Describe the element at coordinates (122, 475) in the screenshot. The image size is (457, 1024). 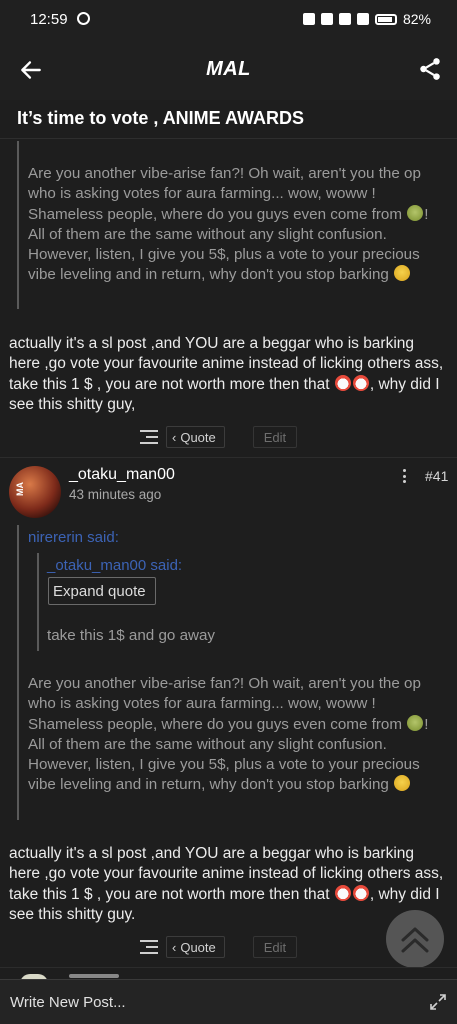
I see `username: _otaku_man00` at that location.